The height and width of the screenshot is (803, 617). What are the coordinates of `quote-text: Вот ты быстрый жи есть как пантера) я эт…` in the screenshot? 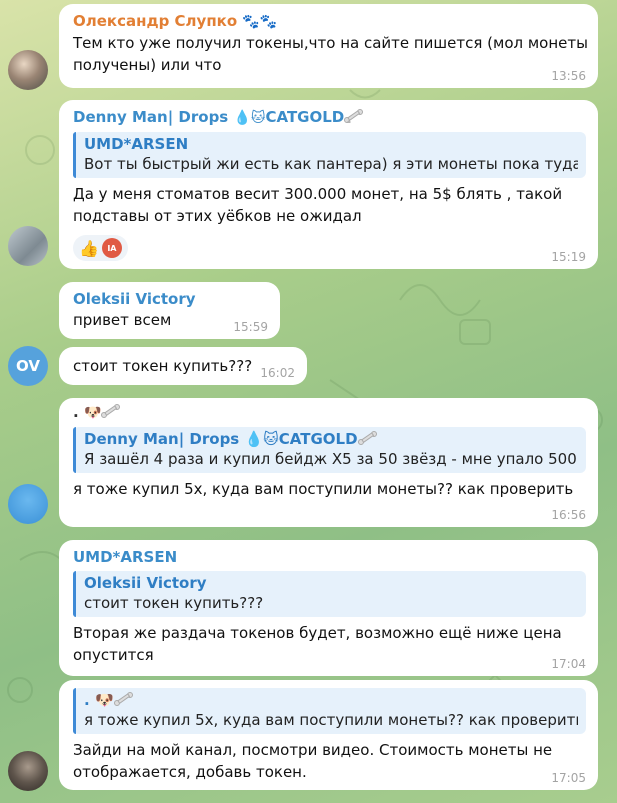 It's located at (331, 164).